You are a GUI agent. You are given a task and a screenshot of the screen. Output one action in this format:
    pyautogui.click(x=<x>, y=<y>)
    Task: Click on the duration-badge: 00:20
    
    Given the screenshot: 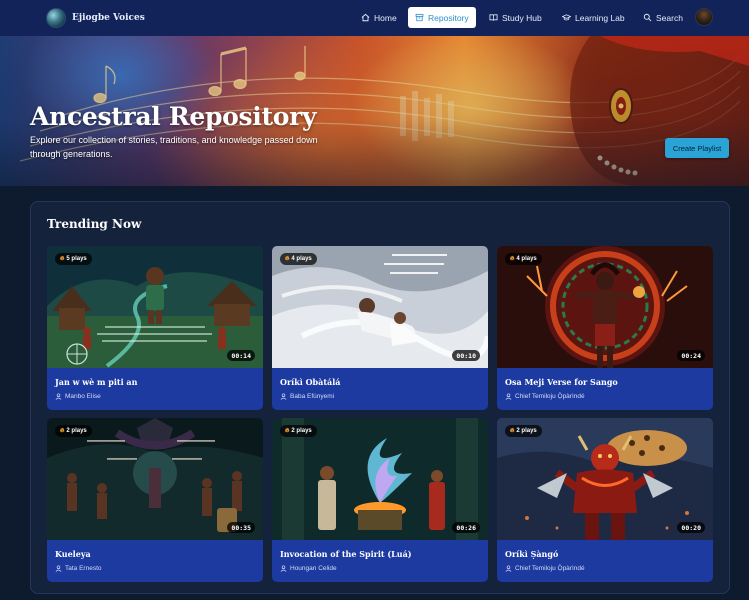 What is the action you would take?
    pyautogui.click(x=691, y=527)
    